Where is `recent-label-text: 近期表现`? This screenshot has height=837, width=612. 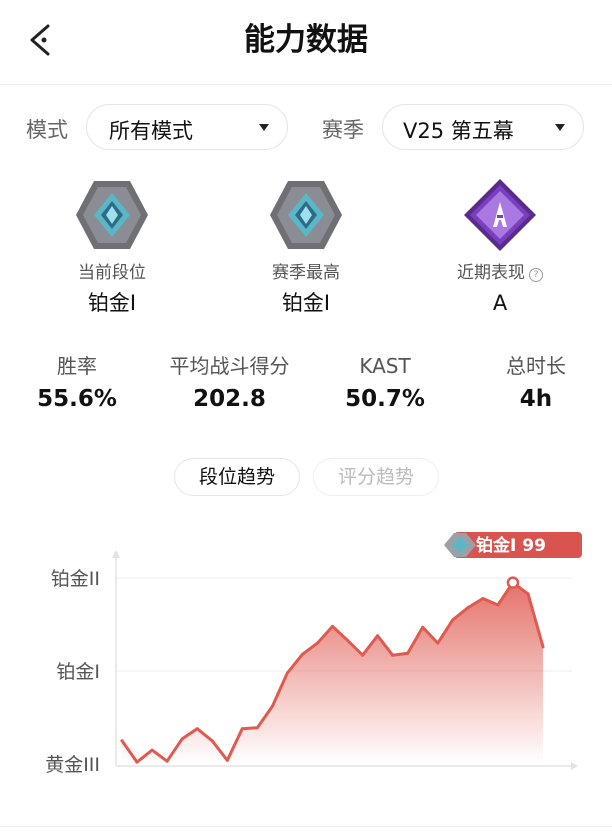
recent-label-text: 近期表现 is located at coordinates (491, 273).